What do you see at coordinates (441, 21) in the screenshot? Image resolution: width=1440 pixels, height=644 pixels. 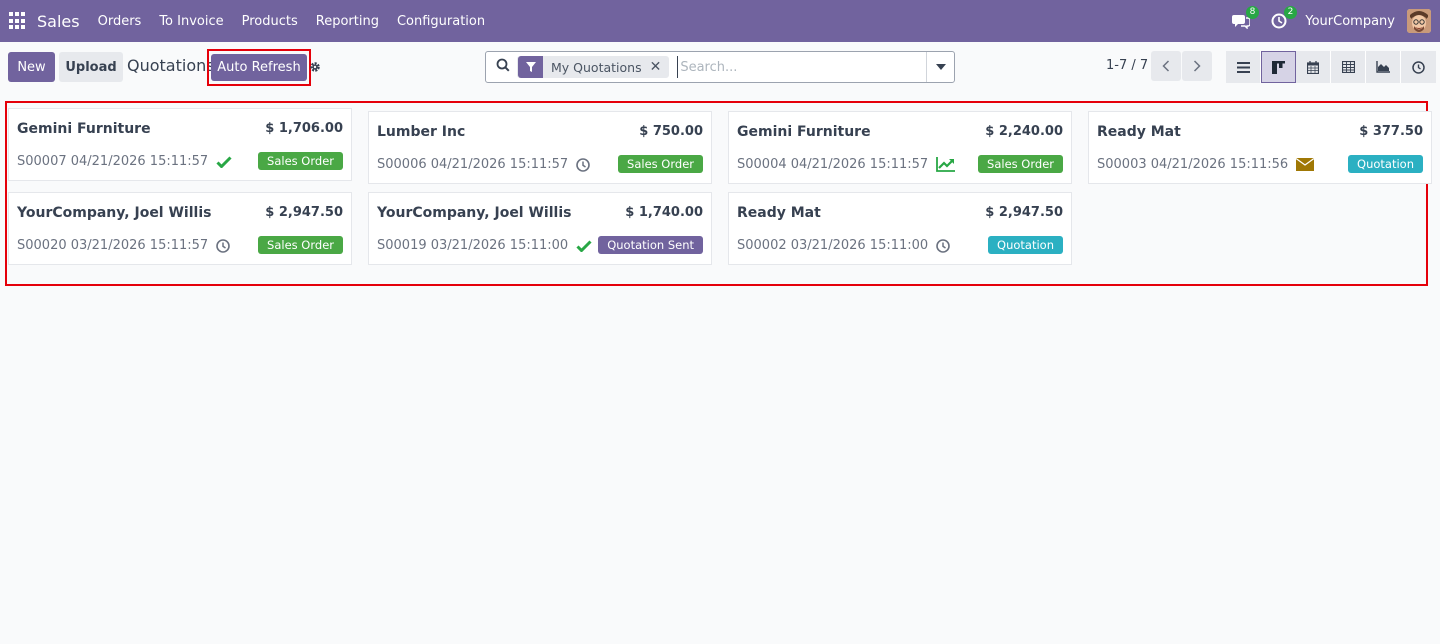 I see `menu-item-configuration: Configuration` at bounding box center [441, 21].